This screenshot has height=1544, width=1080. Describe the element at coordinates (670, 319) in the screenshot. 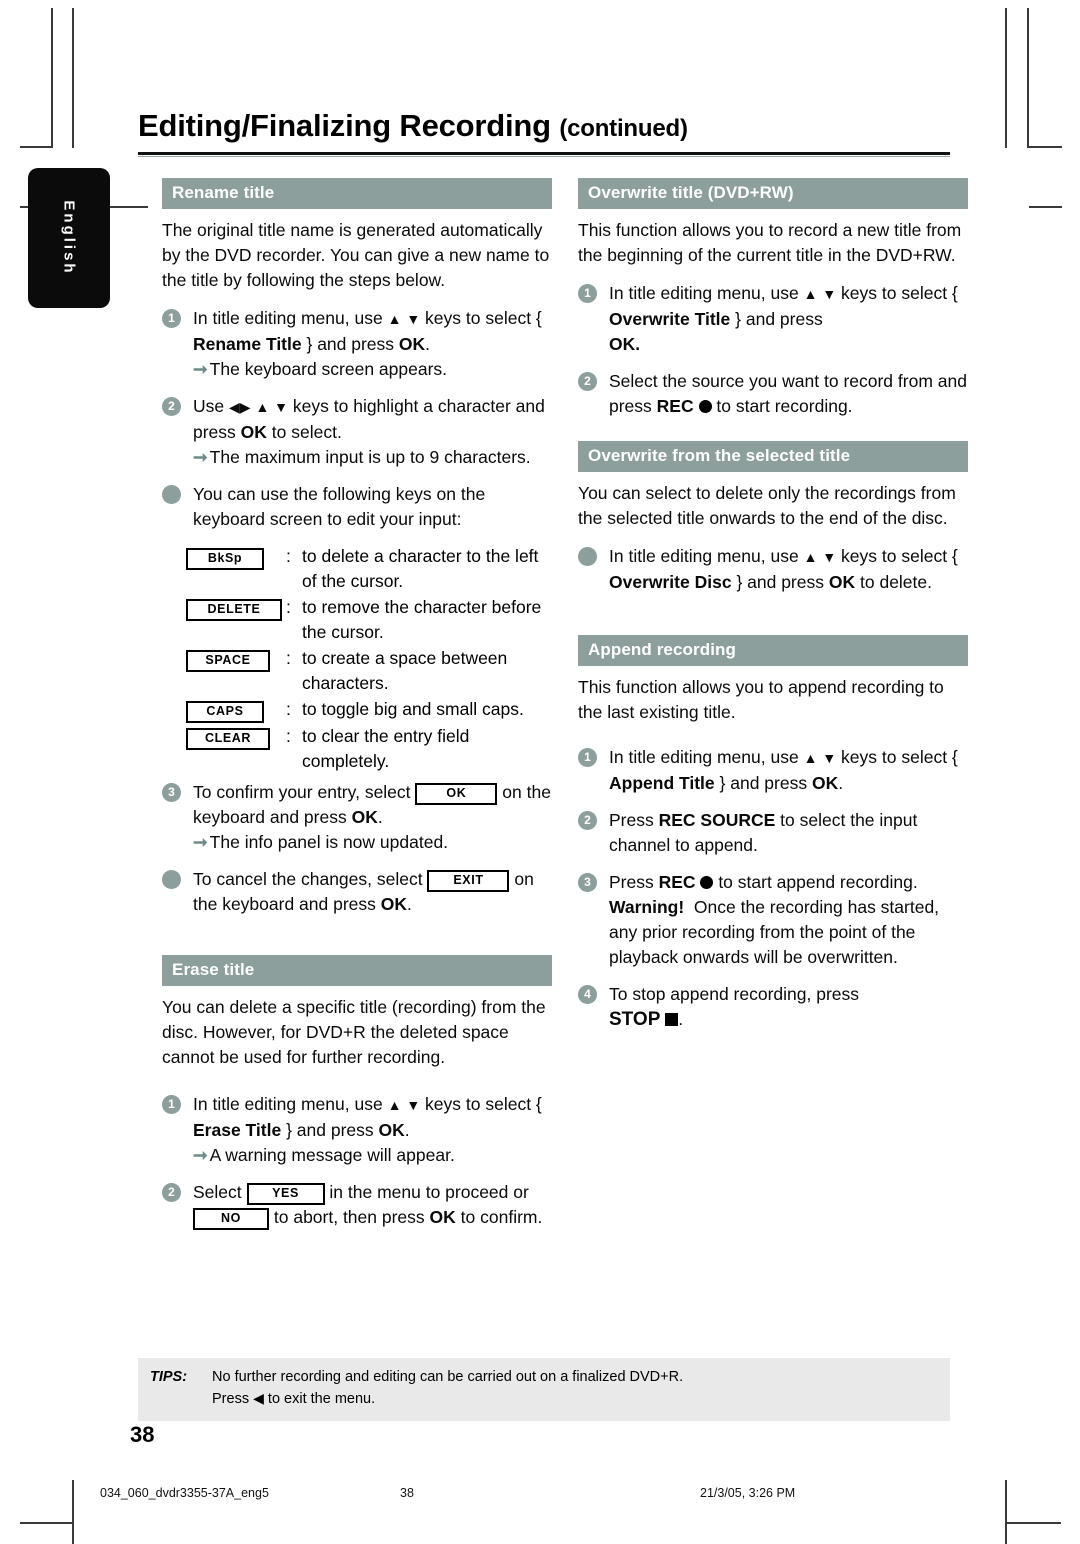

I see `overwrite-title-menu-item: Overwrite Title` at that location.